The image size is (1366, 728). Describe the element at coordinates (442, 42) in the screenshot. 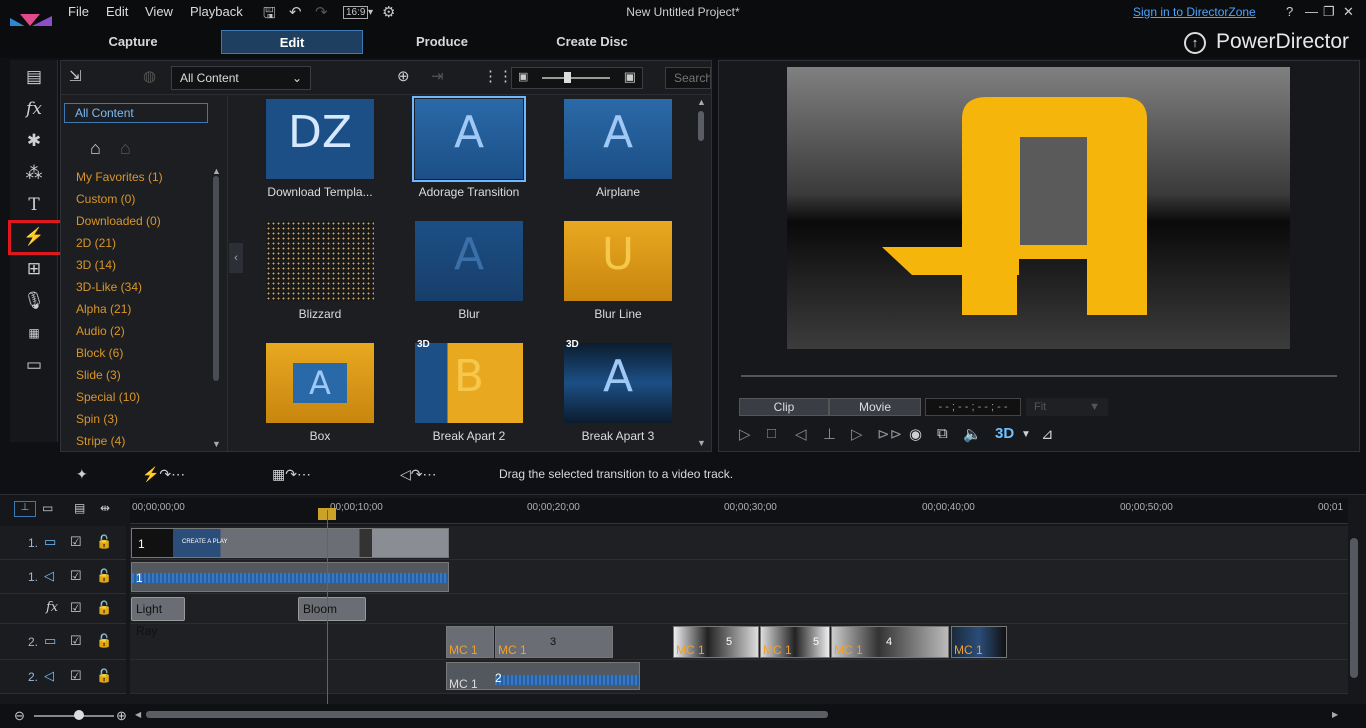

I see `tab-produce: Produce` at that location.